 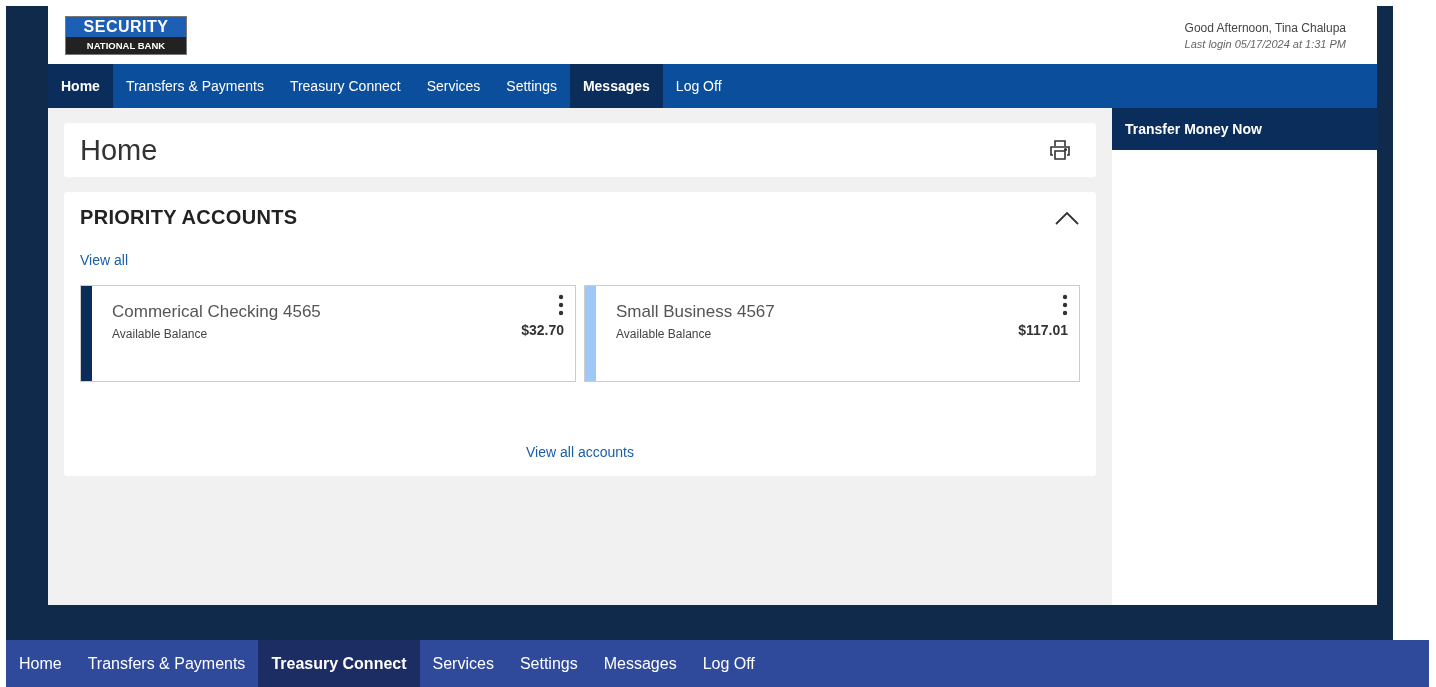 What do you see at coordinates (1265, 27) in the screenshot?
I see `greeting-text: Good Afternoon, Tina Chalupa` at bounding box center [1265, 27].